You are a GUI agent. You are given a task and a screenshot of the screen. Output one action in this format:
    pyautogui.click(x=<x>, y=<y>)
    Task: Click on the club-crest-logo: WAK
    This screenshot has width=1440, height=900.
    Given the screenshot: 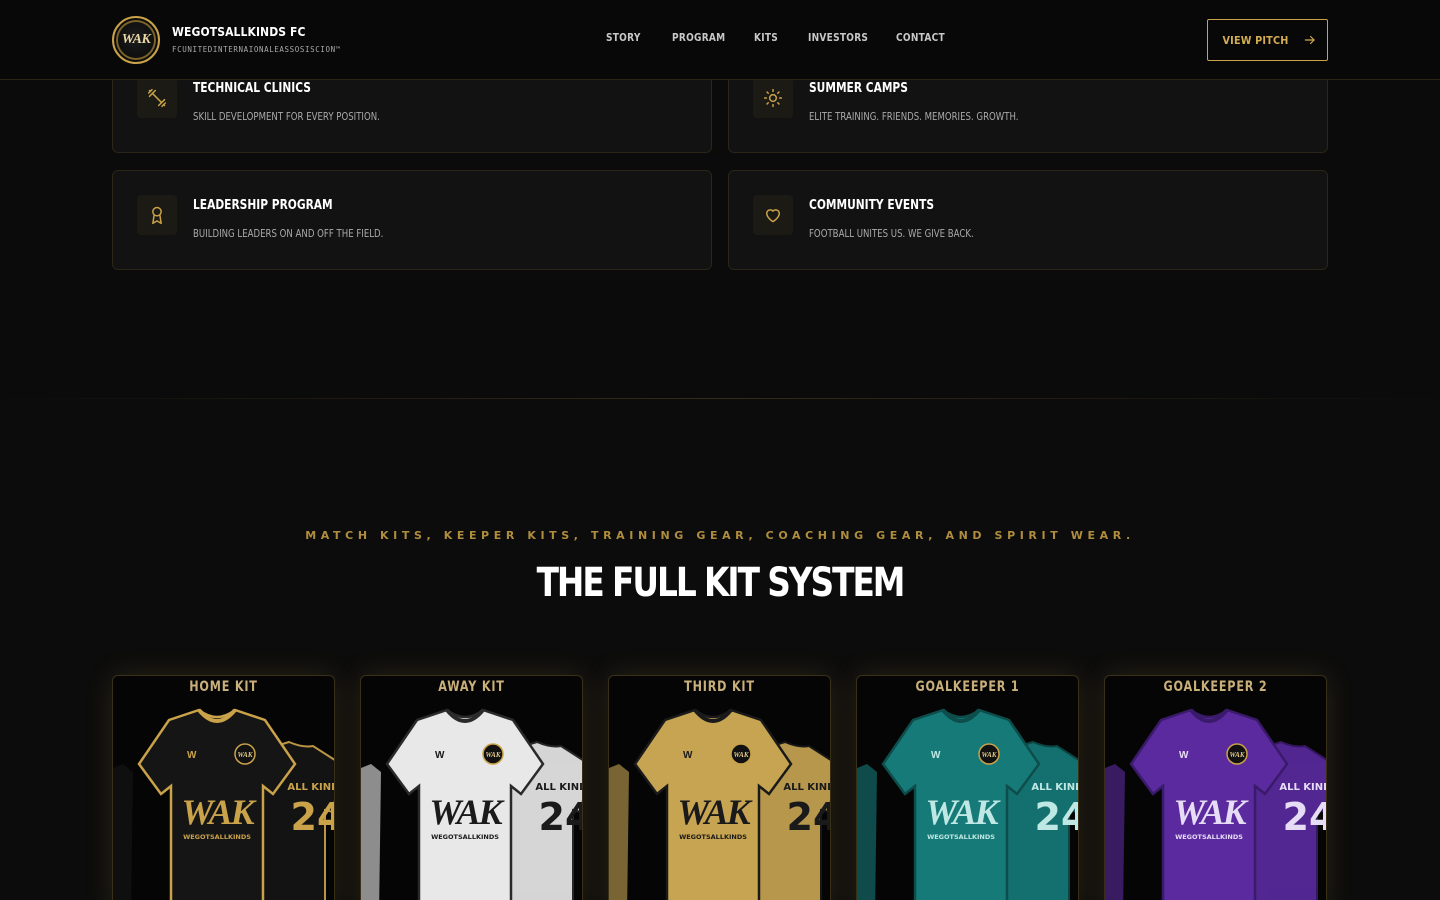 What is the action you would take?
    pyautogui.click(x=136, y=40)
    